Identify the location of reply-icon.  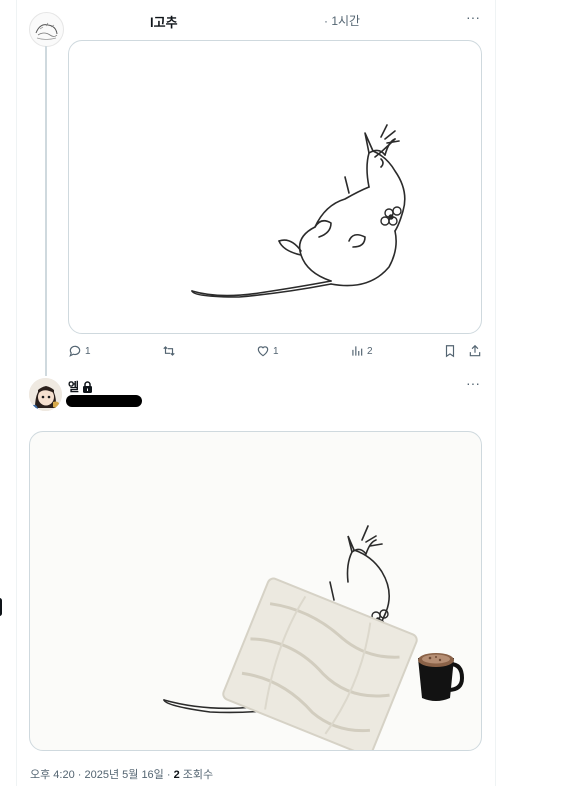
(75, 351).